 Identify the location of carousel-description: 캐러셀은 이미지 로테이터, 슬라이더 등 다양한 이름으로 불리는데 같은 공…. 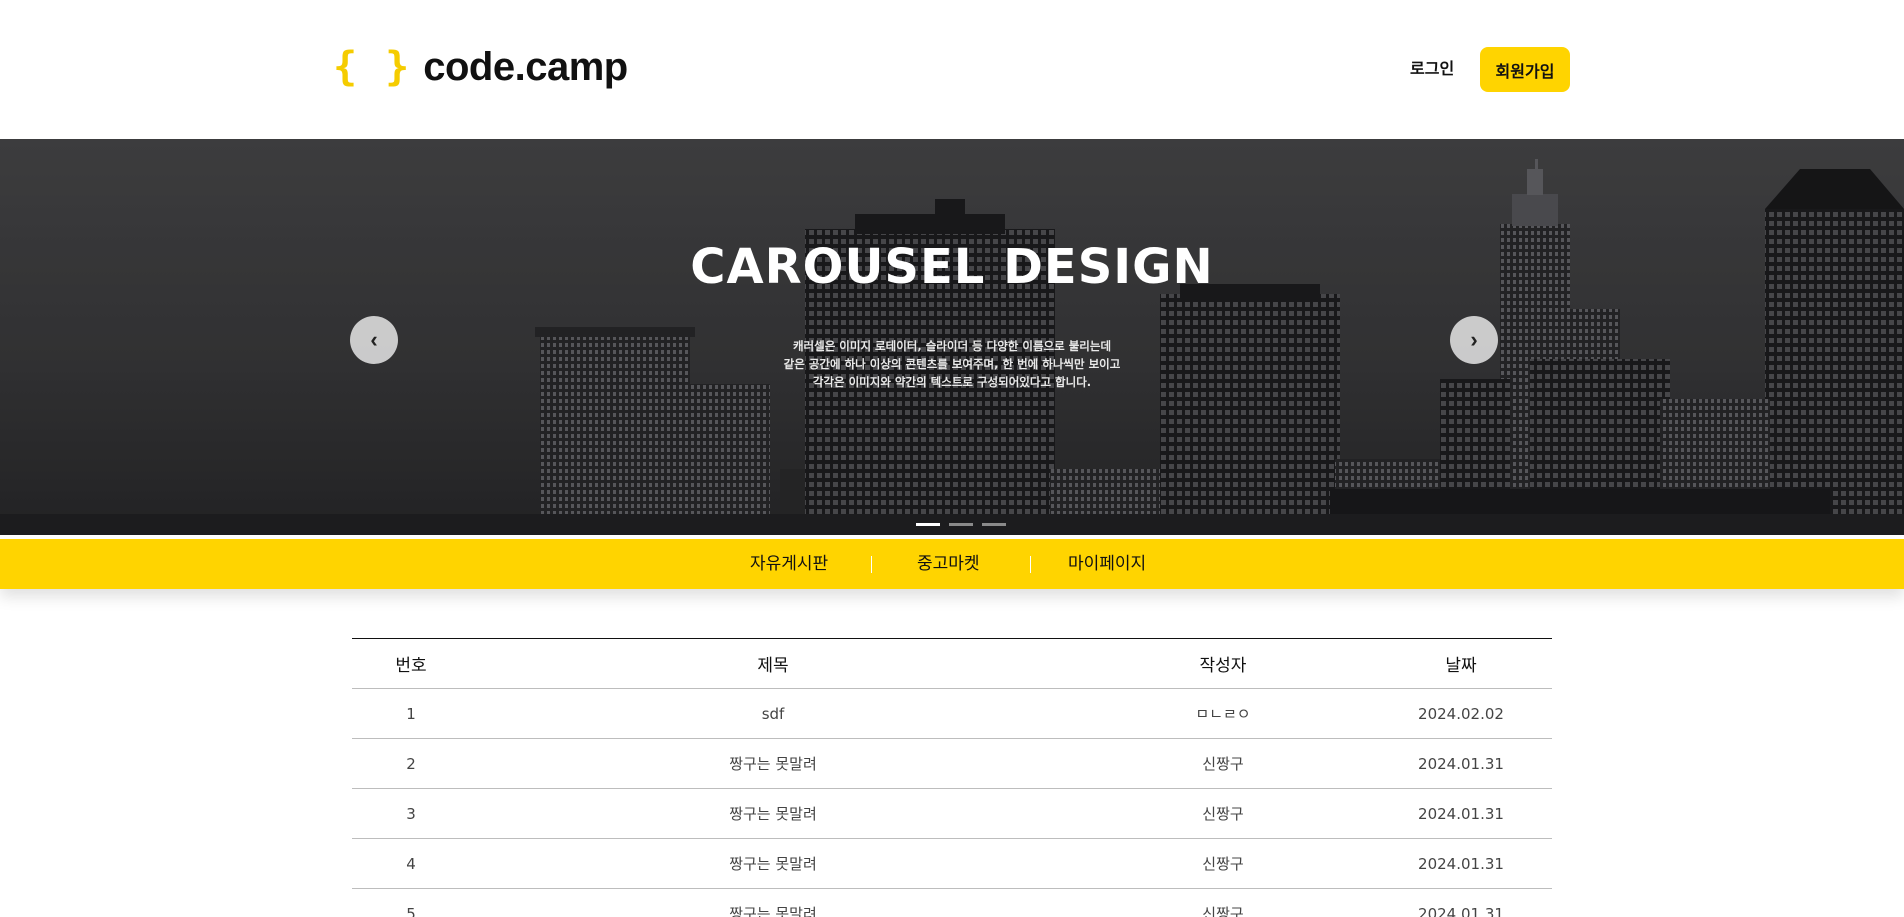
(952, 364).